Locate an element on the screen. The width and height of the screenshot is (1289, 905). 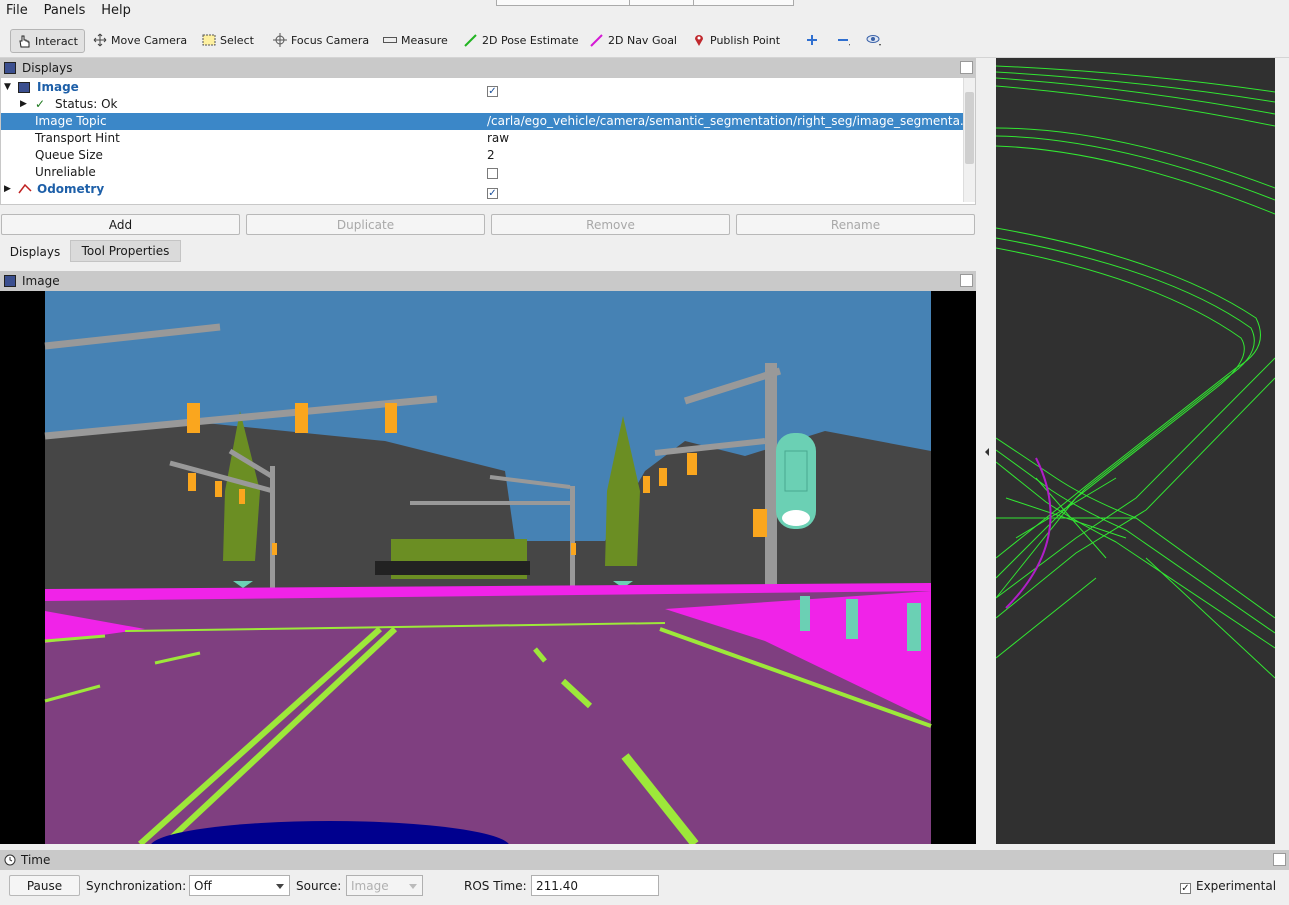
pose-estimate-label: 2D Pose Estimate is located at coordinates (530, 40).